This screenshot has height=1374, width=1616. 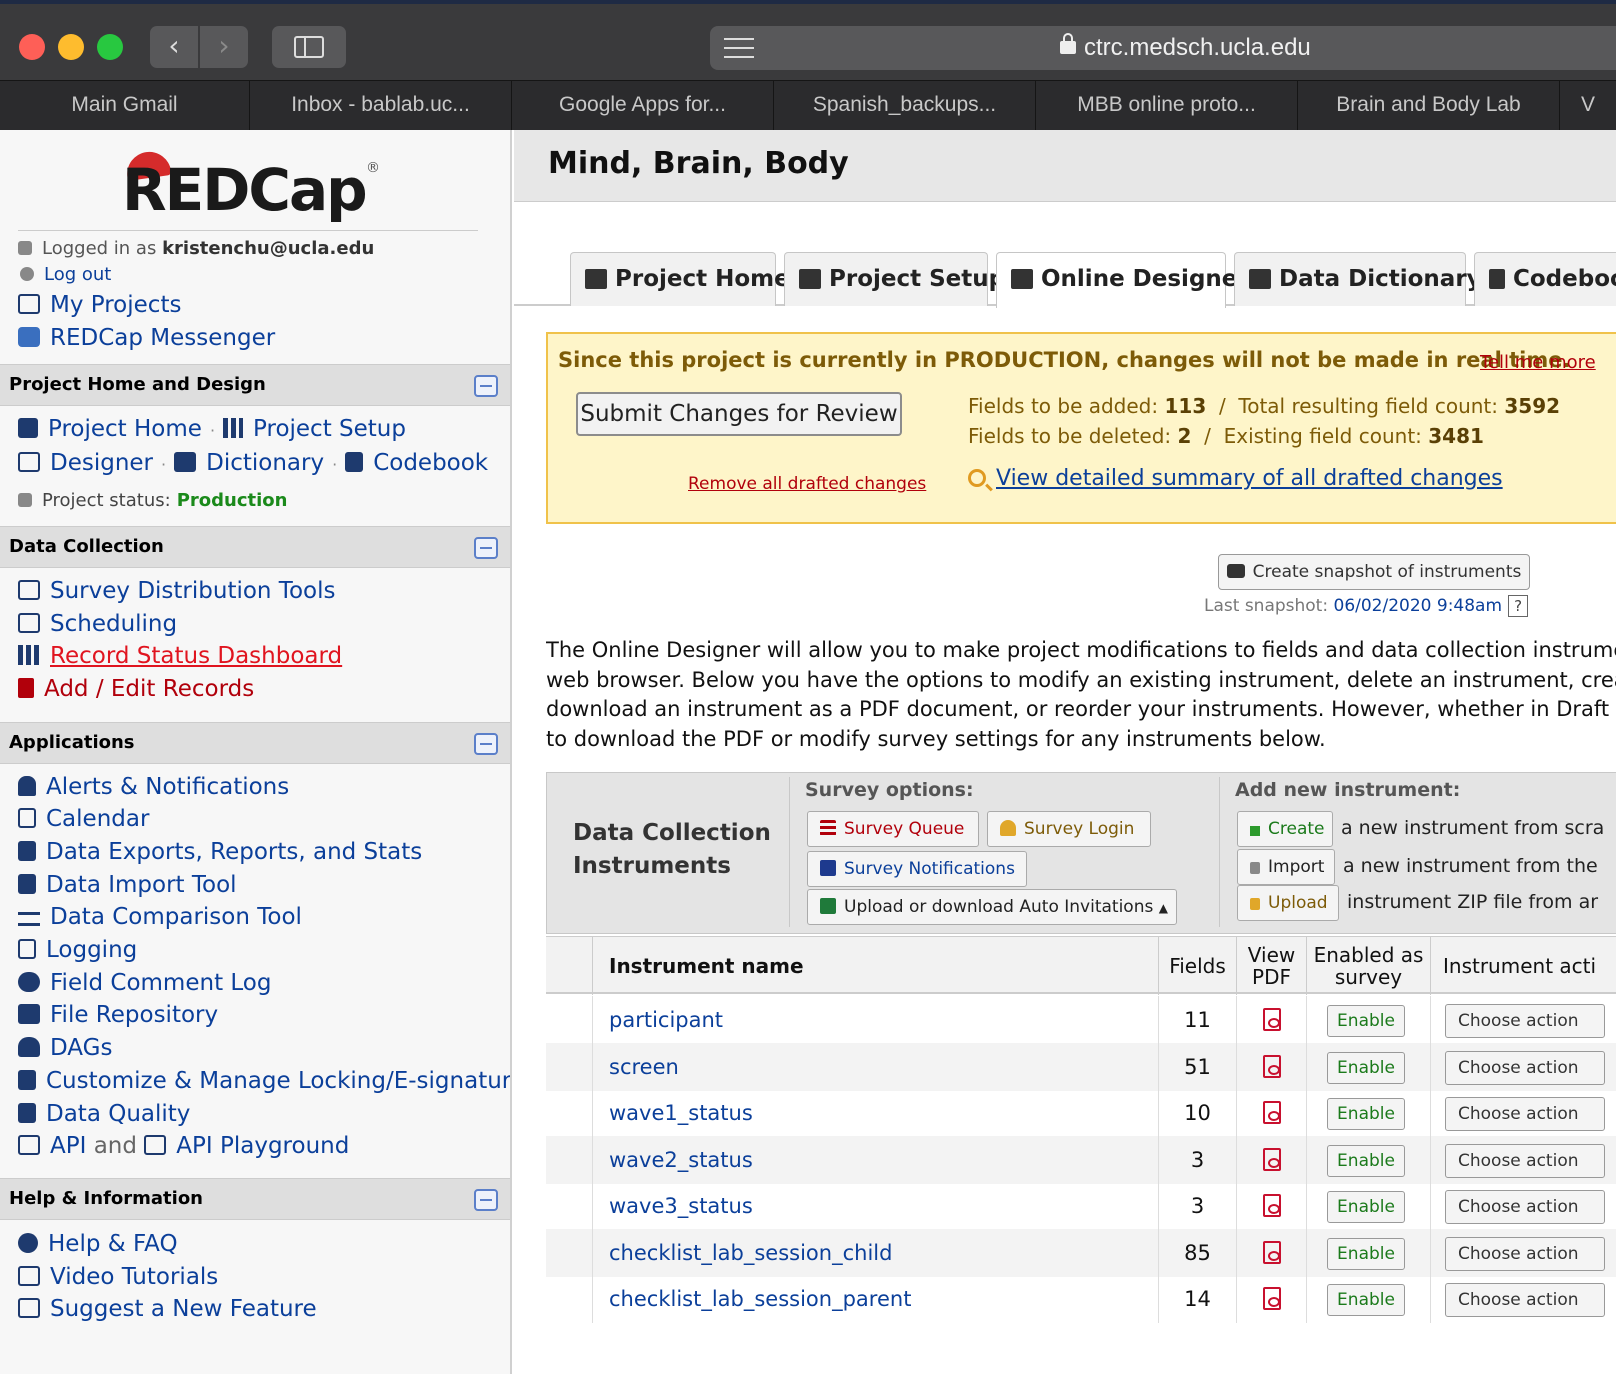 I want to click on tab-codebook: Codeboo, so click(x=1545, y=279).